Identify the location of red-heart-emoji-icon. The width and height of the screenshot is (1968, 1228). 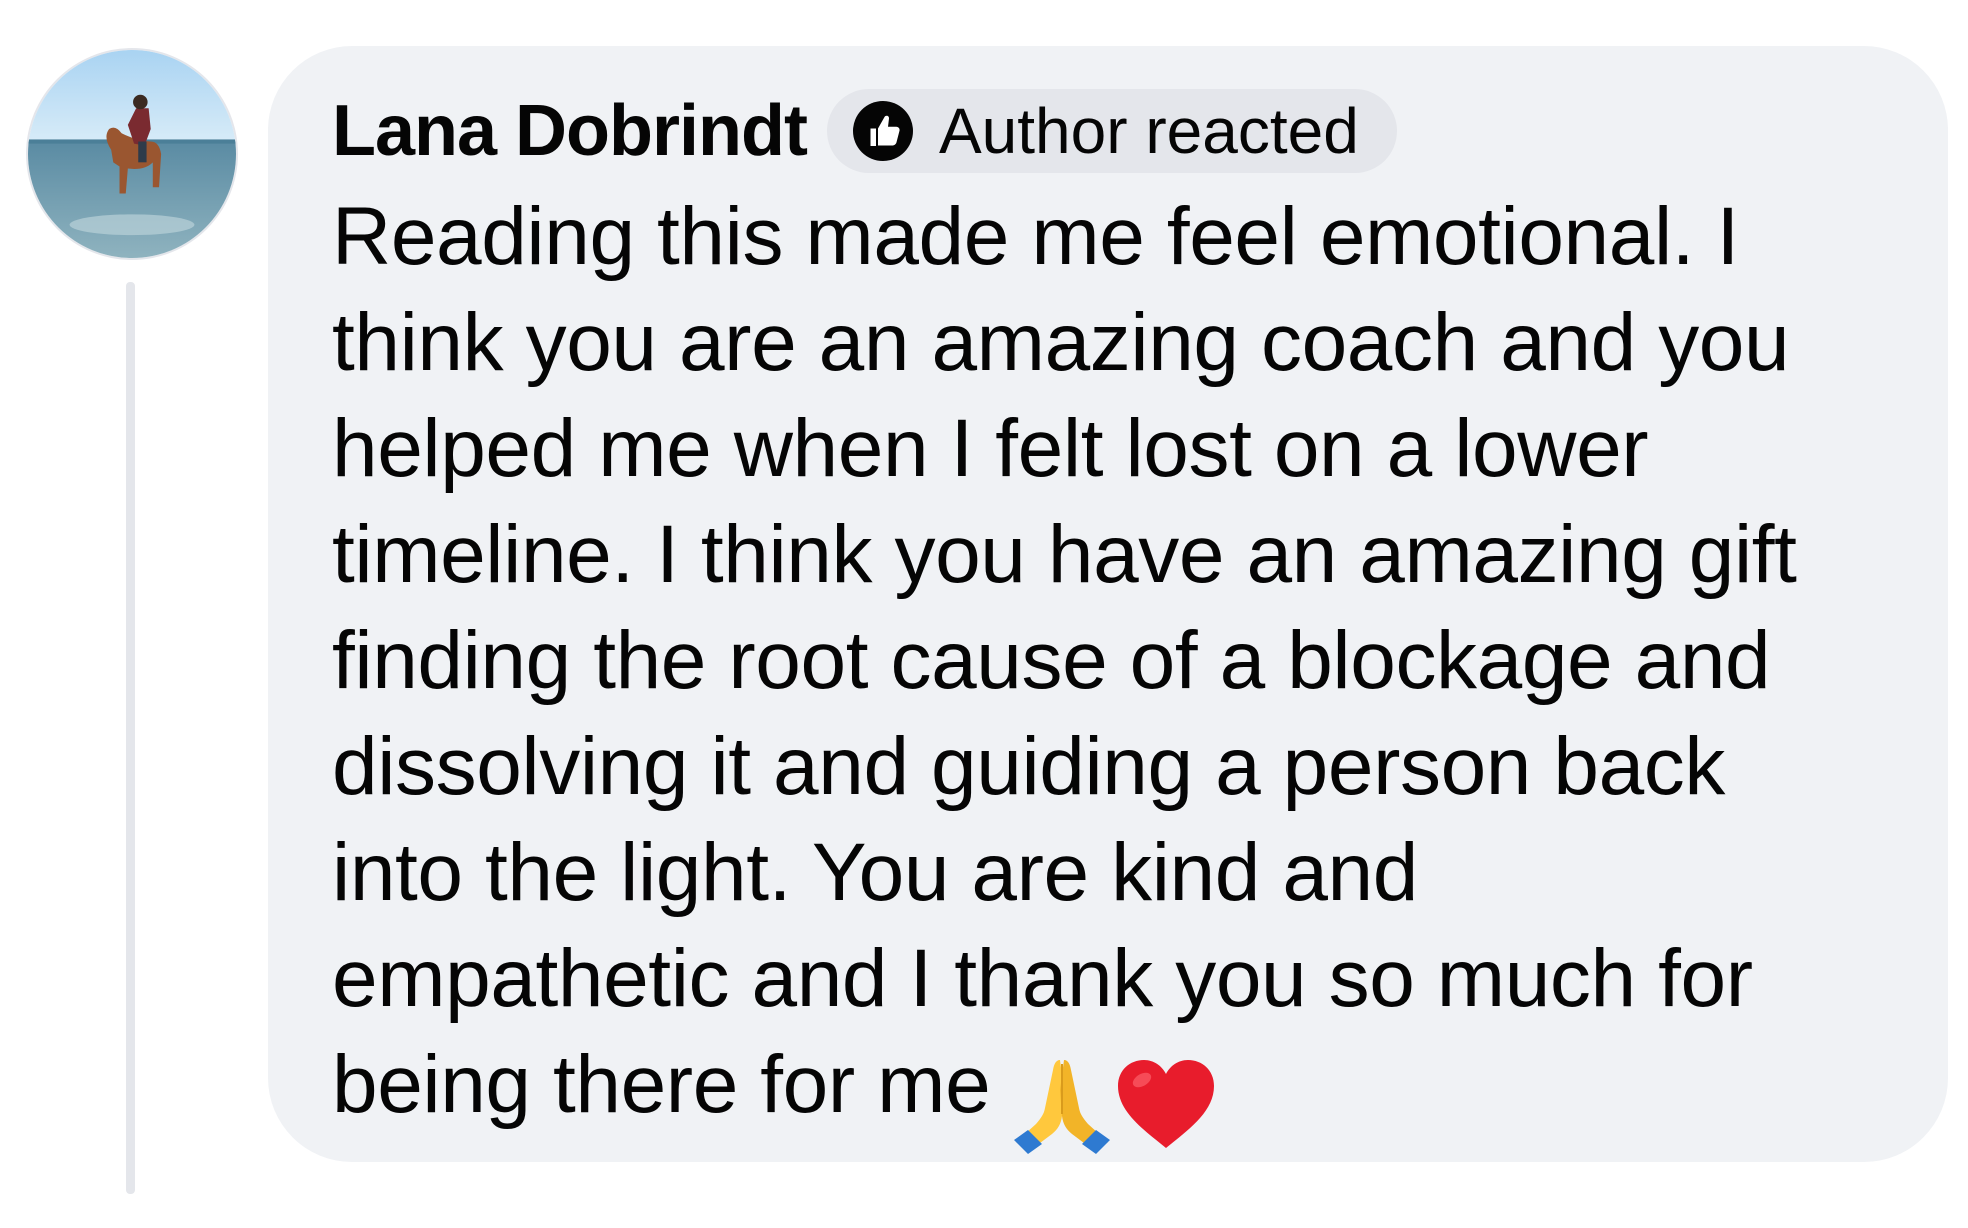
(1166, 1104).